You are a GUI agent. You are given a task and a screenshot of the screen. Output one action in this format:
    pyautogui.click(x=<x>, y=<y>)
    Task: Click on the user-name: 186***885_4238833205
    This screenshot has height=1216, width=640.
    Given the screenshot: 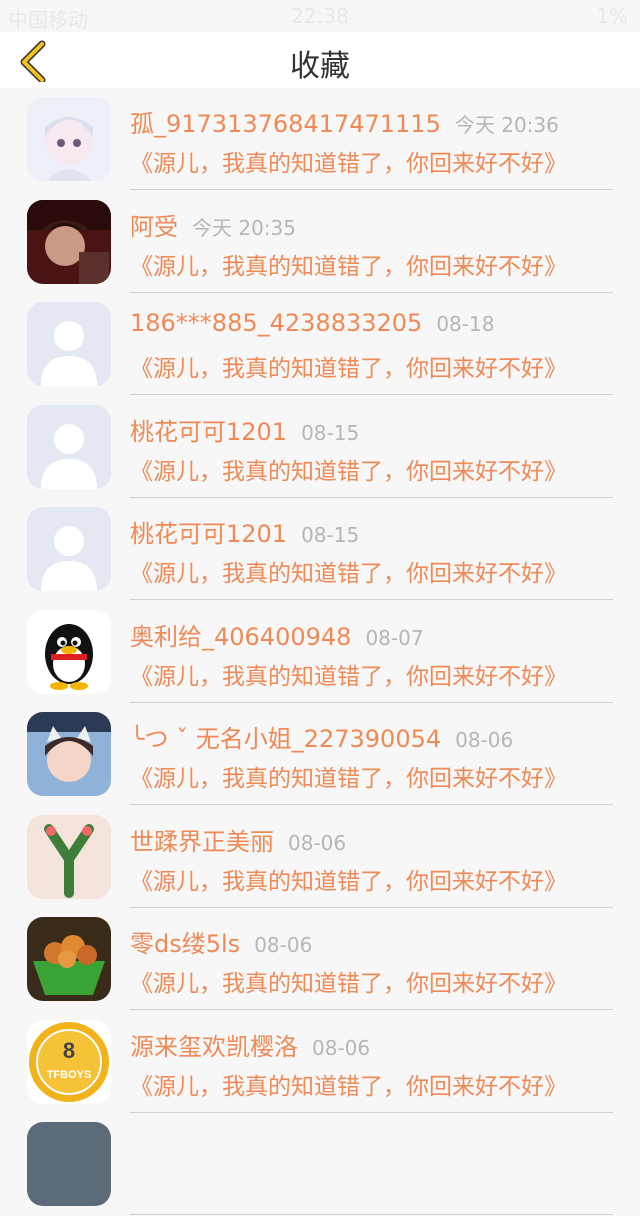 What is the action you would take?
    pyautogui.click(x=276, y=323)
    